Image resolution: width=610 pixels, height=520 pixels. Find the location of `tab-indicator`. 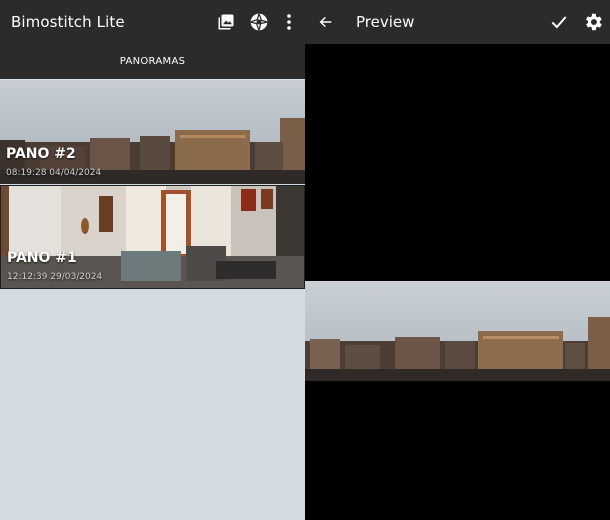

tab-indicator is located at coordinates (152, 78).